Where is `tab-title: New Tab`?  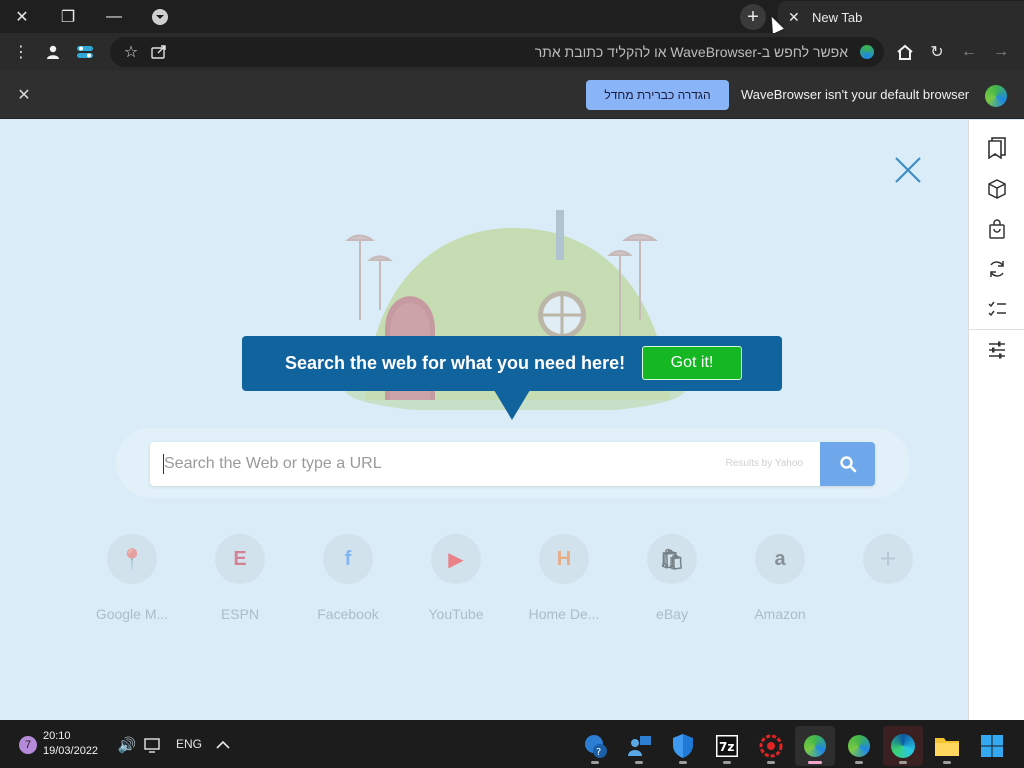 tab-title: New Tab is located at coordinates (837, 17).